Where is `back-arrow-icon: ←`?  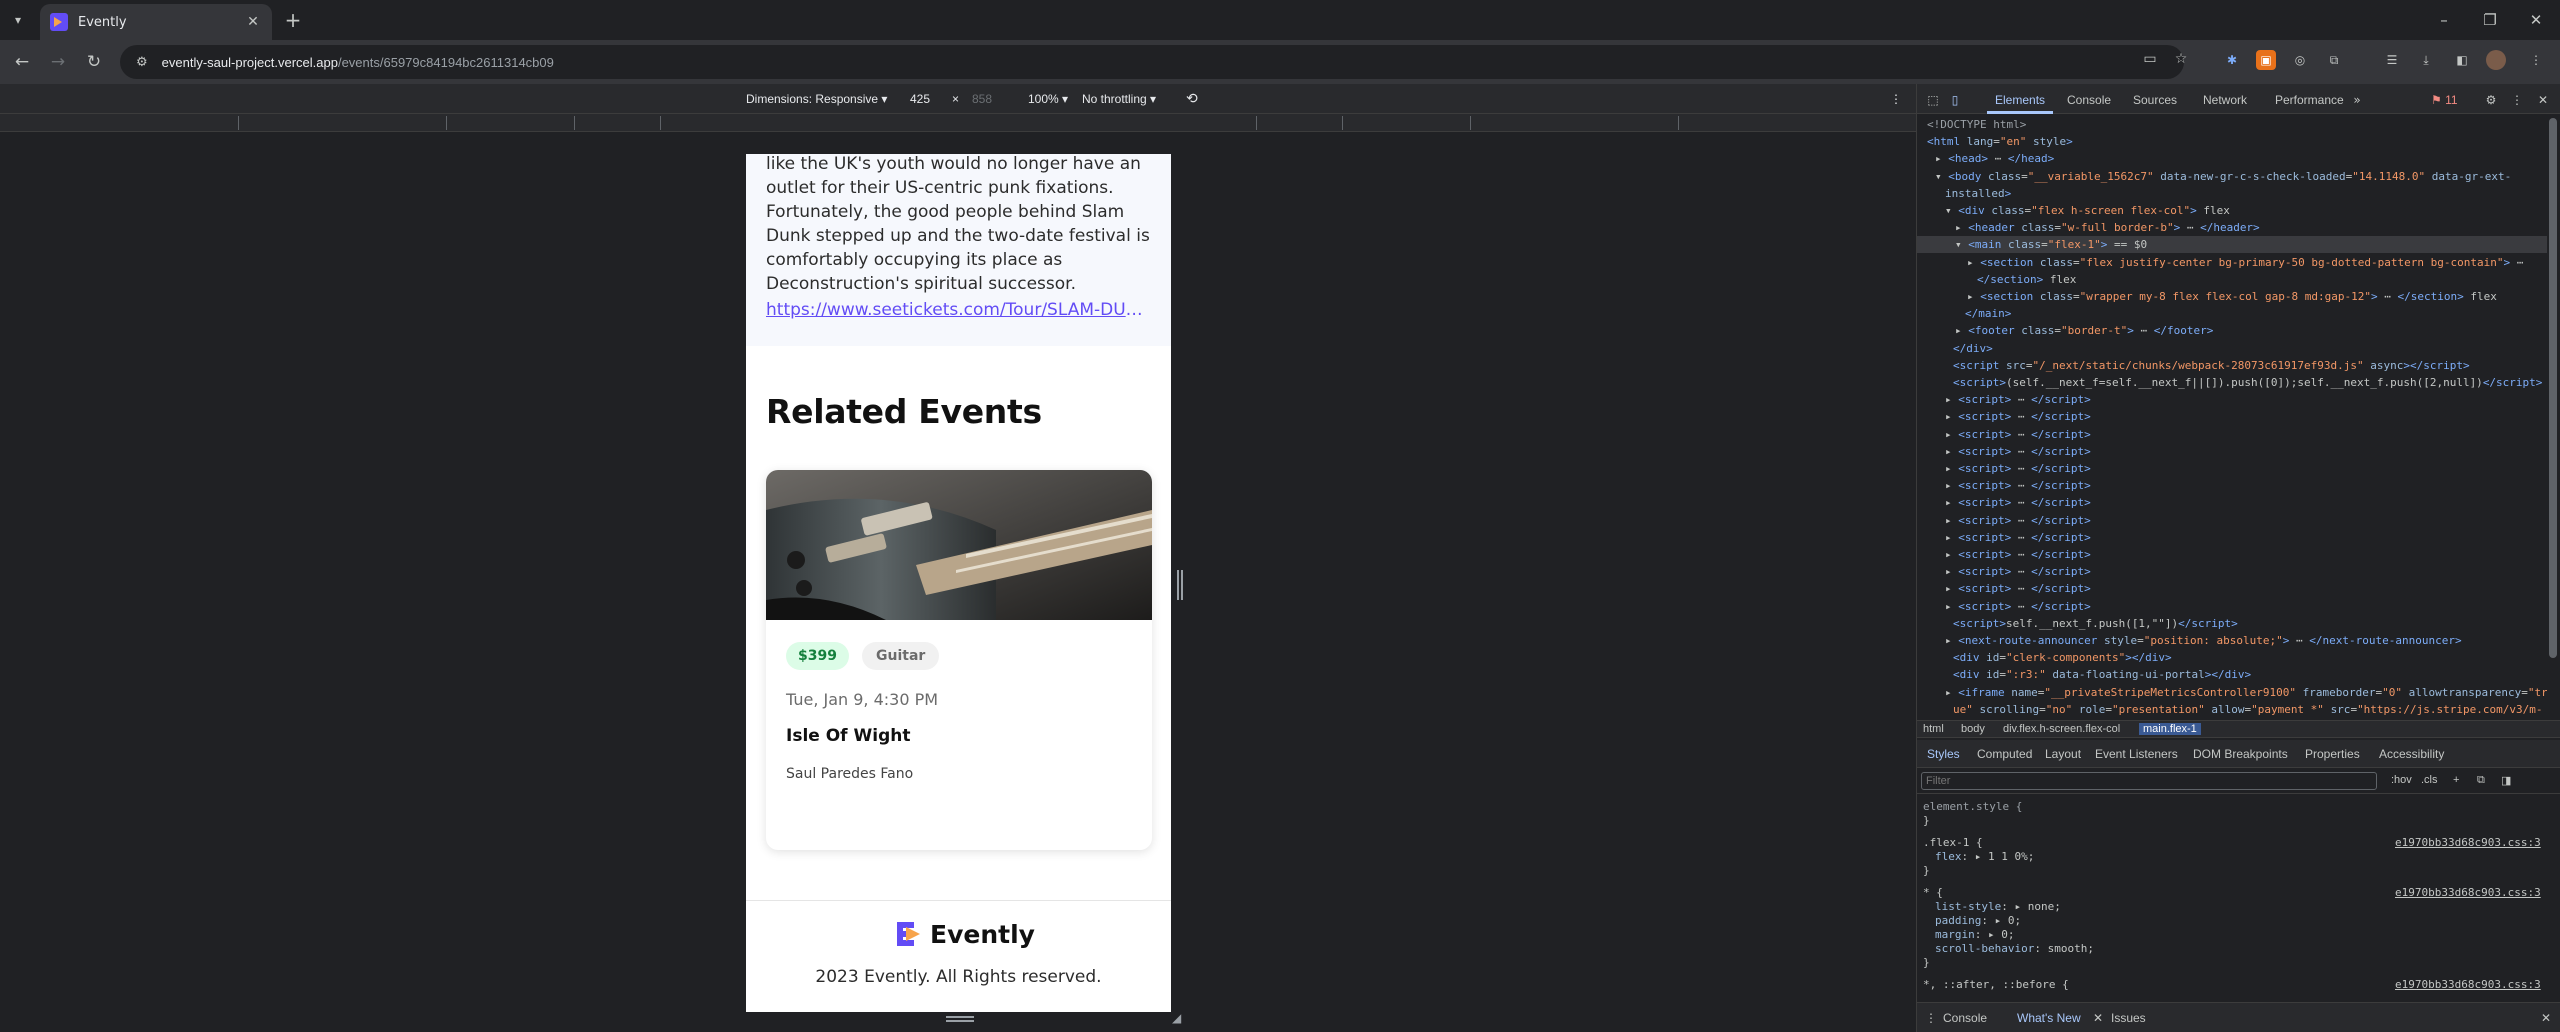 back-arrow-icon: ← is located at coordinates (22, 62).